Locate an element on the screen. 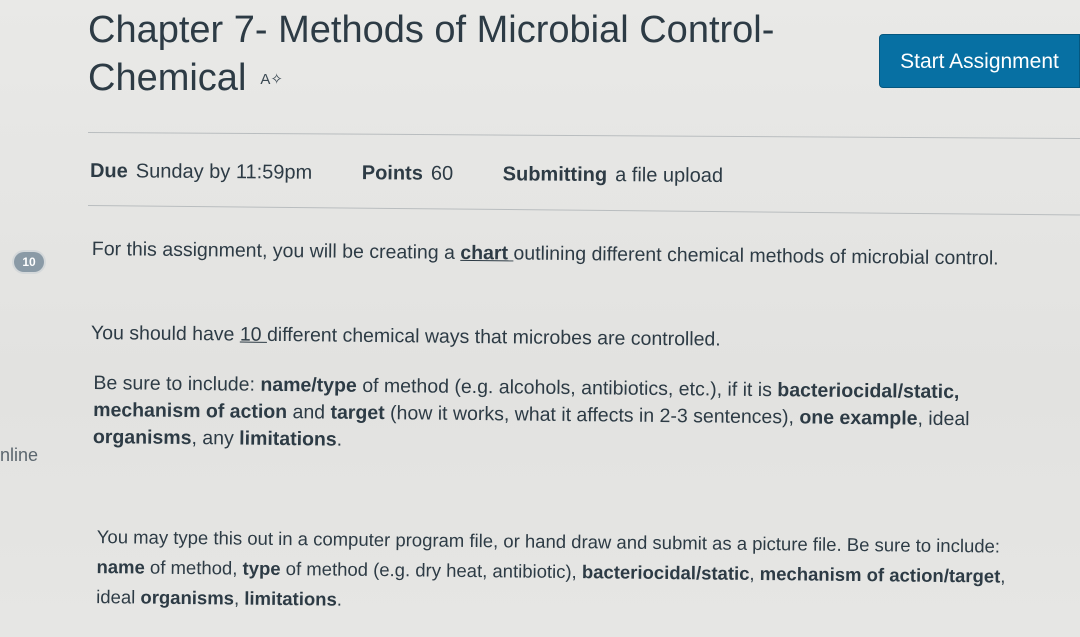  chart-link: chart is located at coordinates (486, 253).